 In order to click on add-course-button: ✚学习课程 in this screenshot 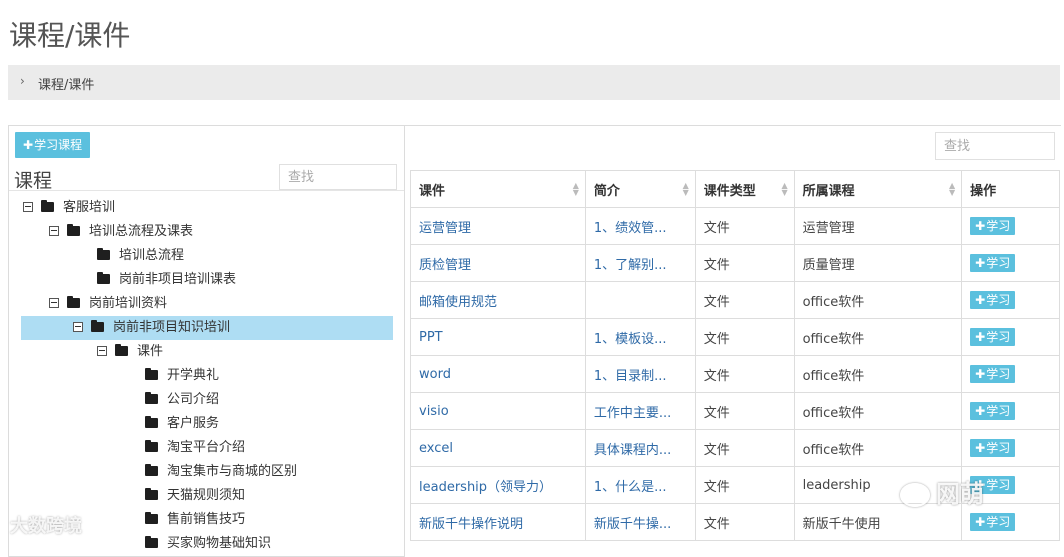, I will do `click(53, 145)`.